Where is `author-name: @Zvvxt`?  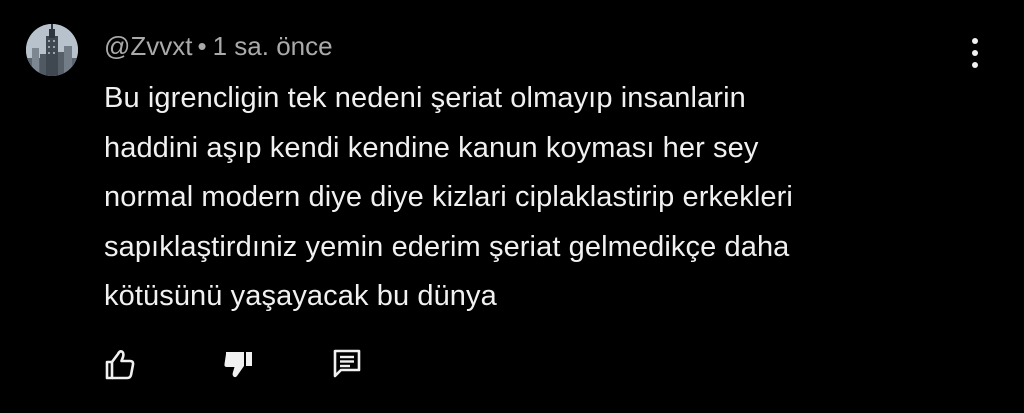 author-name: @Zvvxt is located at coordinates (148, 46).